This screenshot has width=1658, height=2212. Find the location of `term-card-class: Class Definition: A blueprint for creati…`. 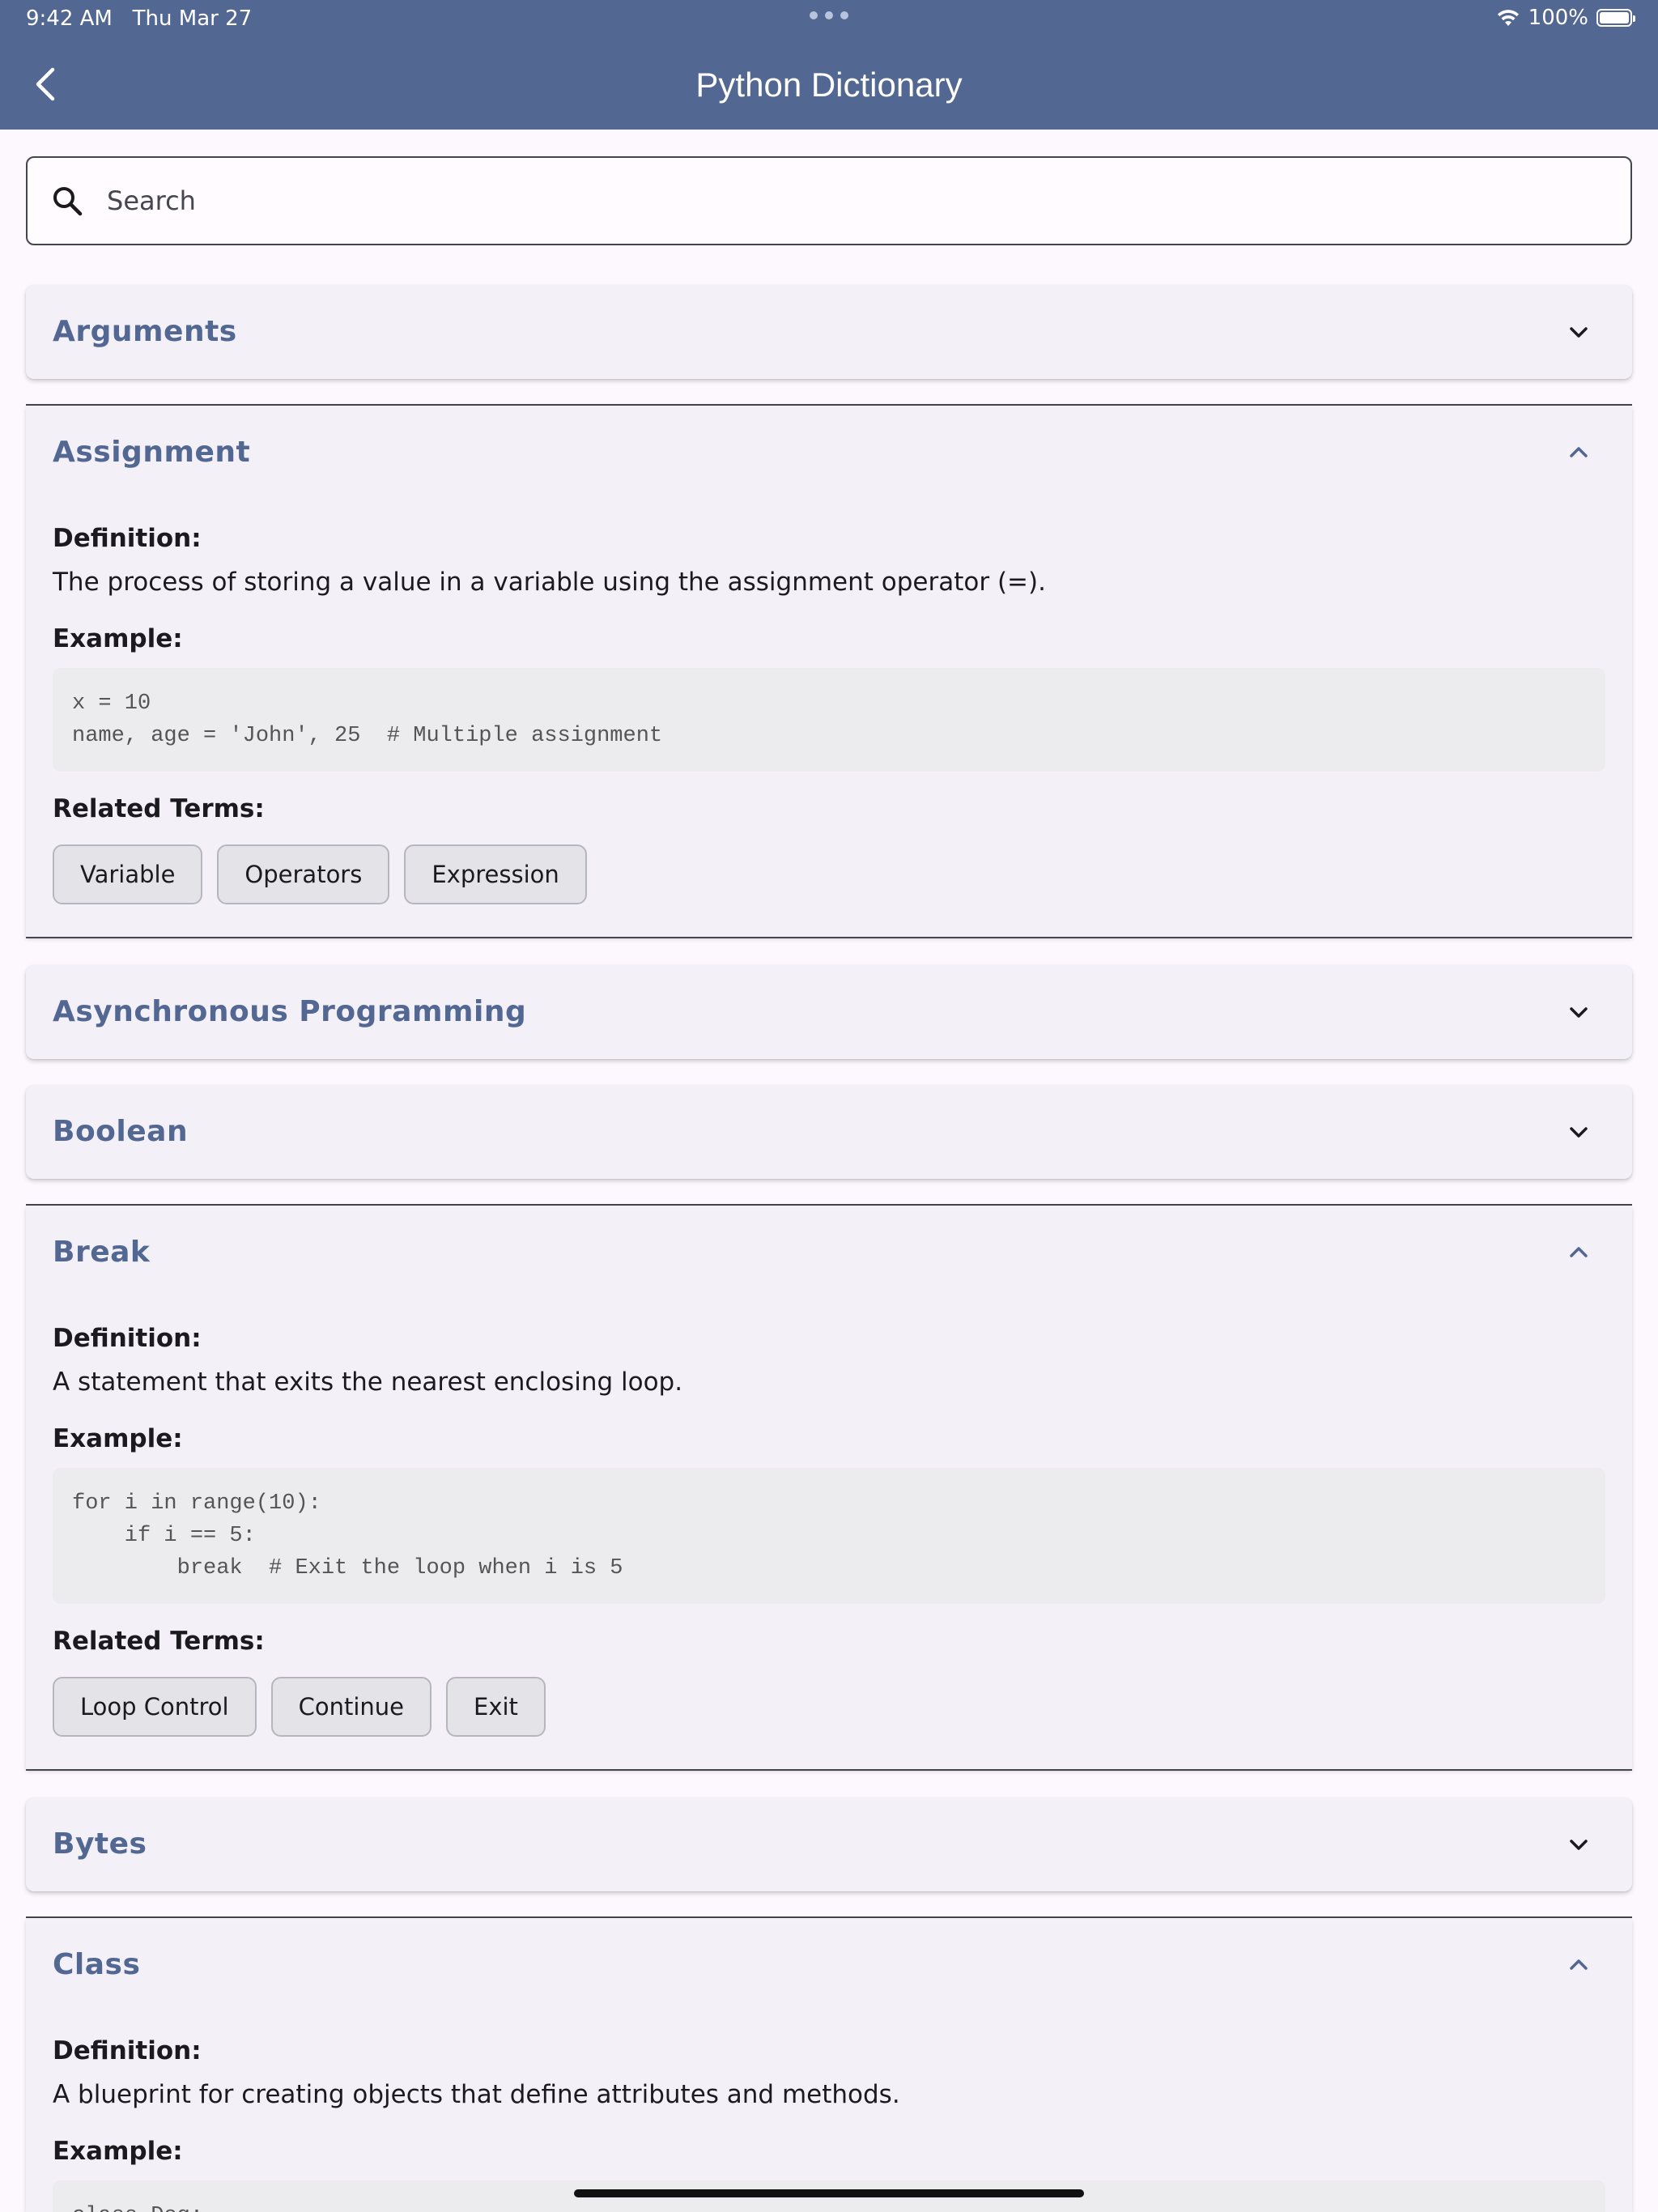

term-card-class: Class Definition: A blueprint for creati… is located at coordinates (829, 2065).